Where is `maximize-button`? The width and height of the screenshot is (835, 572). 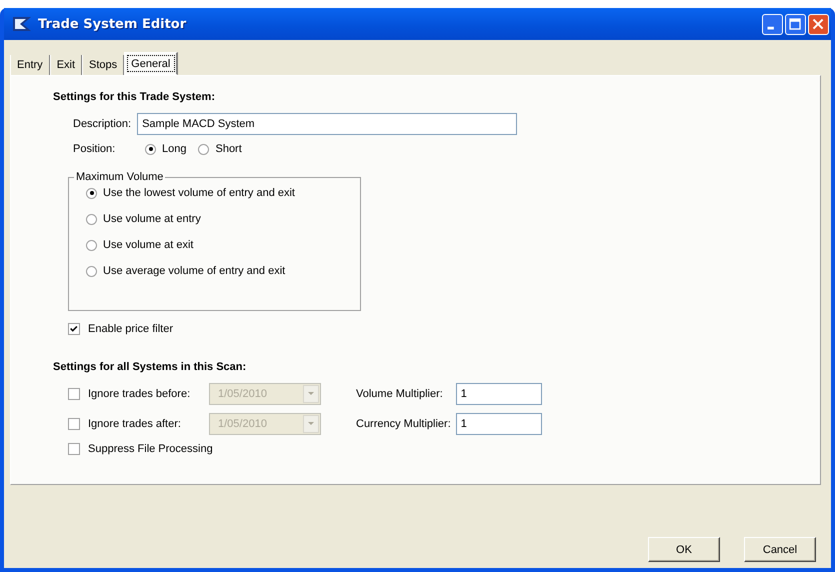 maximize-button is located at coordinates (795, 24).